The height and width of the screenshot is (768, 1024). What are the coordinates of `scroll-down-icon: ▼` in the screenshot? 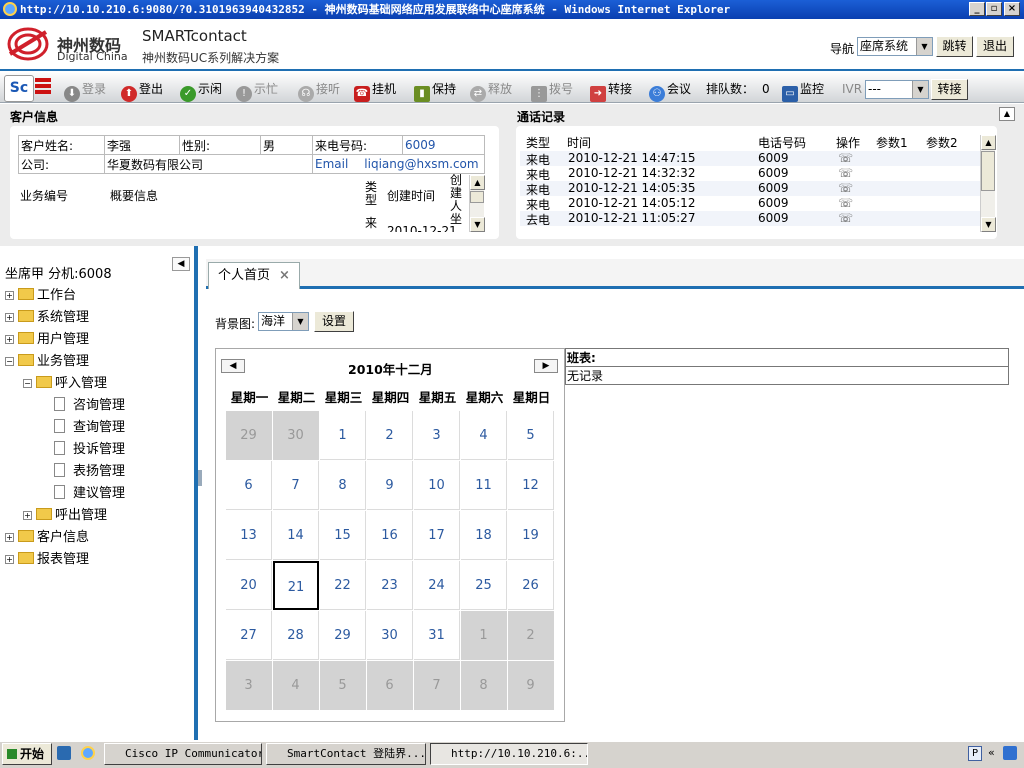 It's located at (988, 224).